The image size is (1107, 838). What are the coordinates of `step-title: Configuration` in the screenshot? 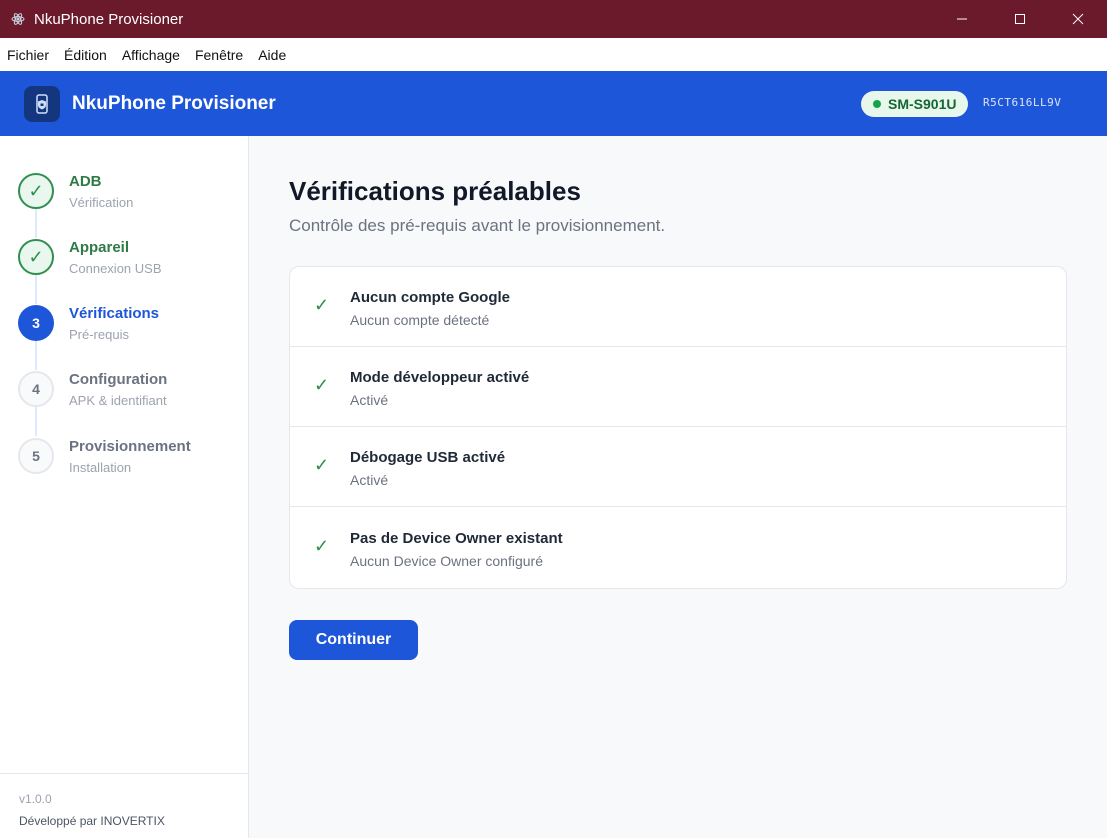 It's located at (118, 379).